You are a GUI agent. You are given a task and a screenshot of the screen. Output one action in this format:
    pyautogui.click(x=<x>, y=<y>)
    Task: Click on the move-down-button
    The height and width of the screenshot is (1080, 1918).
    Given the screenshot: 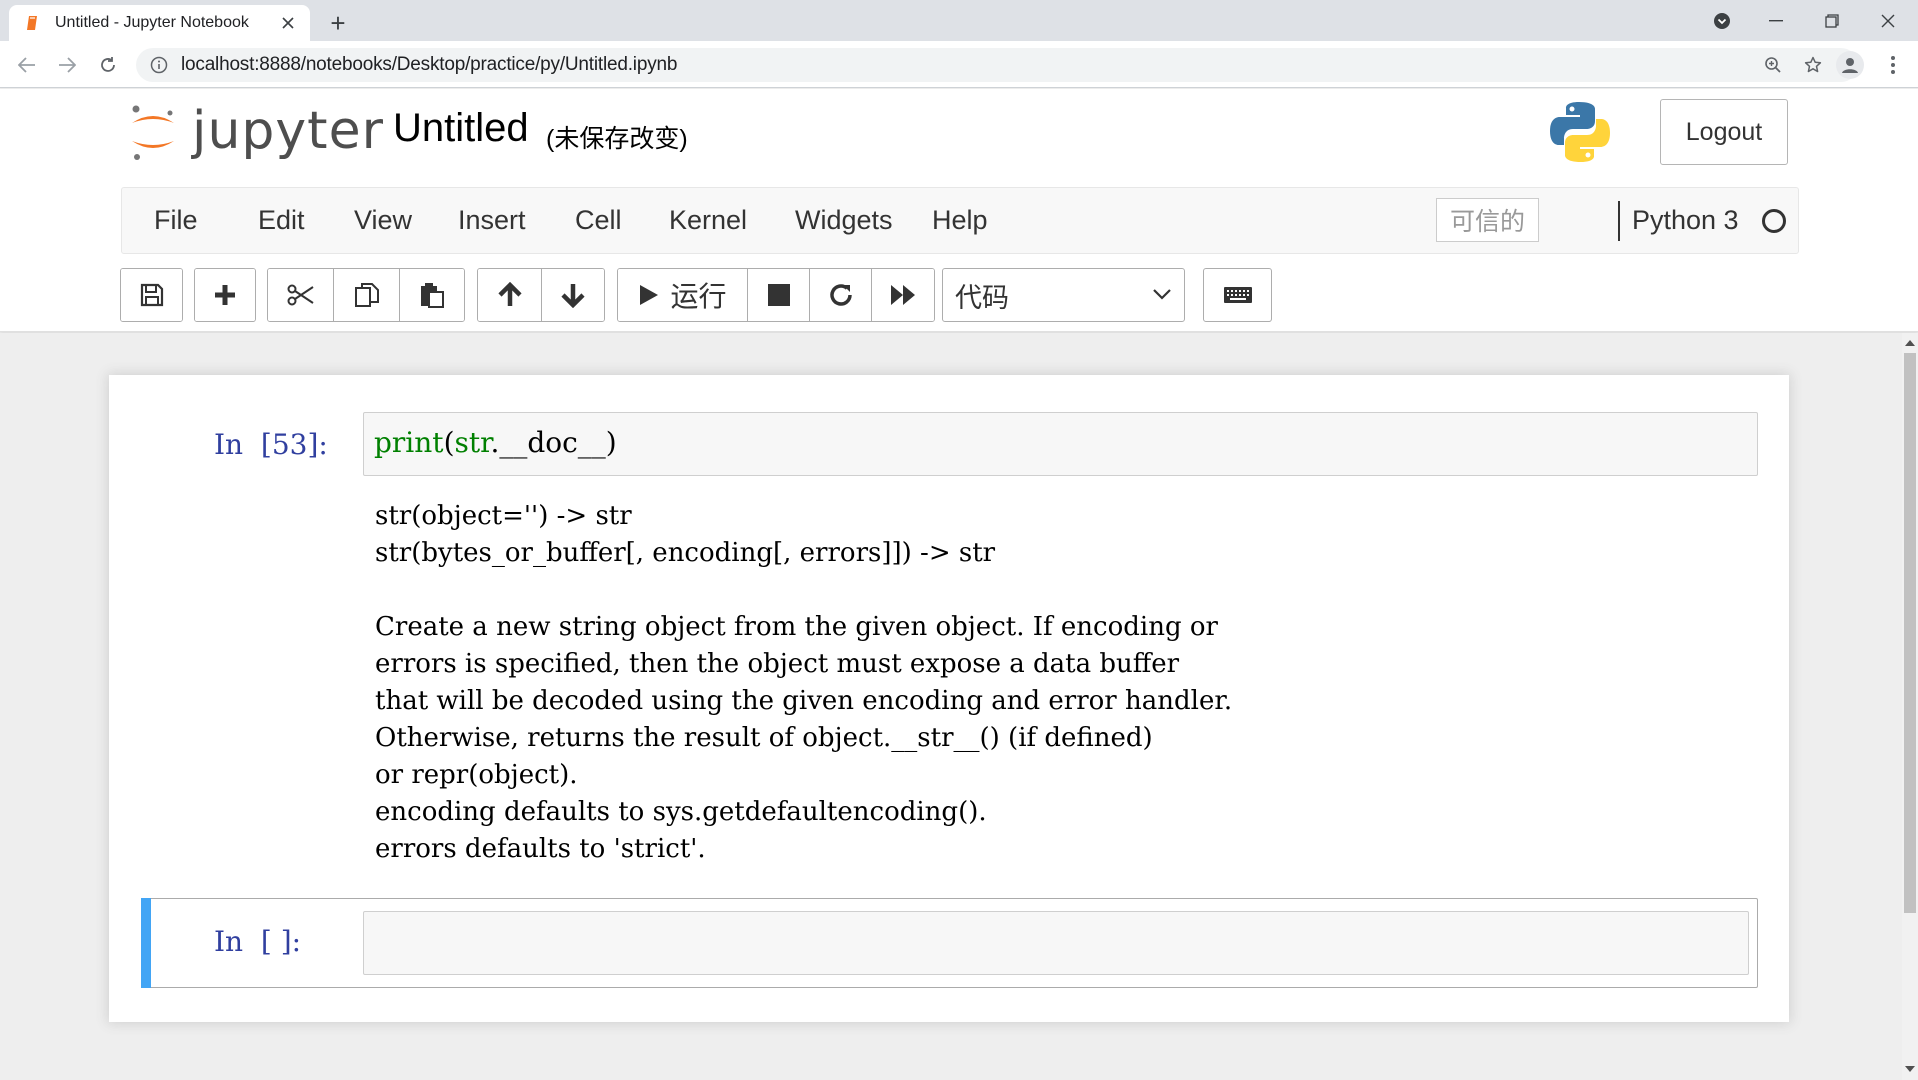 What is the action you would take?
    pyautogui.click(x=573, y=295)
    